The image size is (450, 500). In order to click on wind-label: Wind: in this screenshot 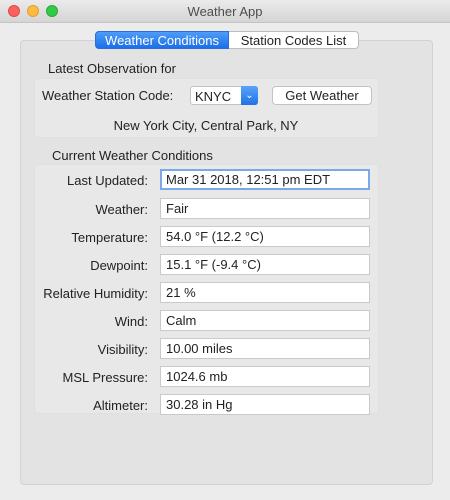, I will do `click(131, 321)`.